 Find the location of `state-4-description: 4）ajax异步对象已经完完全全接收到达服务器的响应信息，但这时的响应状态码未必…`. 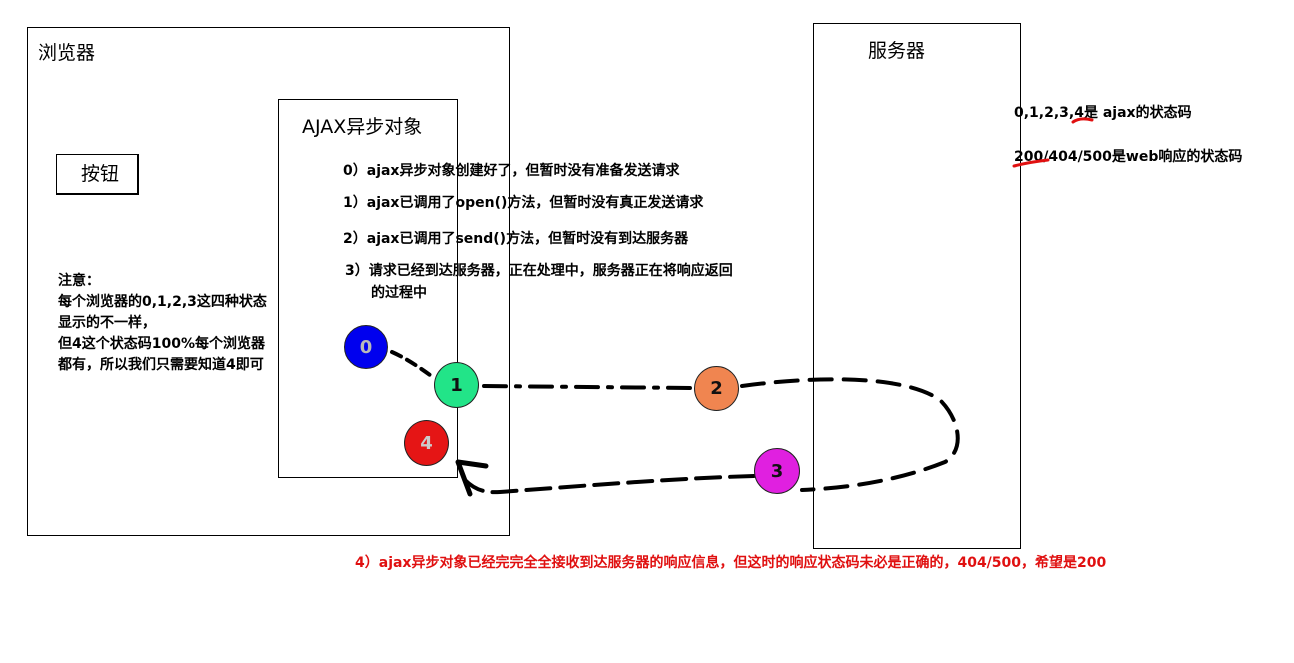

state-4-description: 4）ajax异步对象已经完完全全接收到达服务器的响应信息，但这时的响应状态码未必… is located at coordinates (731, 563).